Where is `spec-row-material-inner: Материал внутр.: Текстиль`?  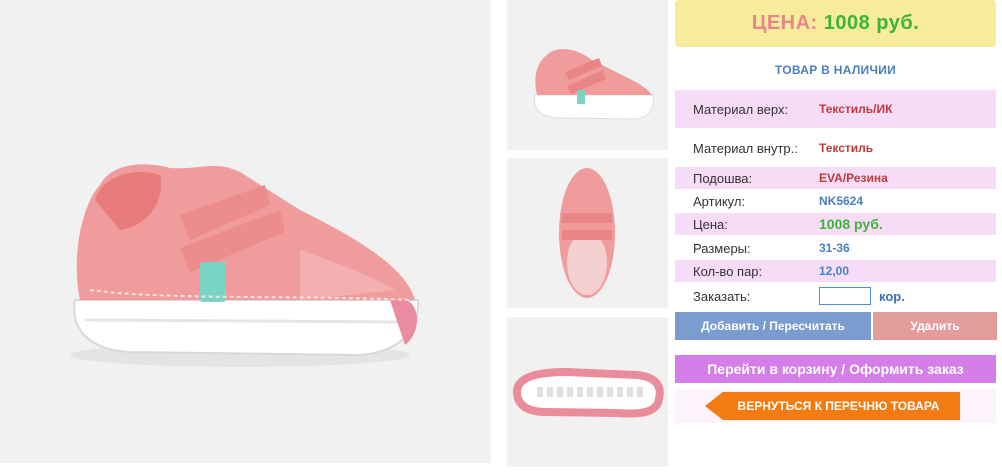 spec-row-material-inner: Материал внутр.: Текстиль is located at coordinates (835, 148).